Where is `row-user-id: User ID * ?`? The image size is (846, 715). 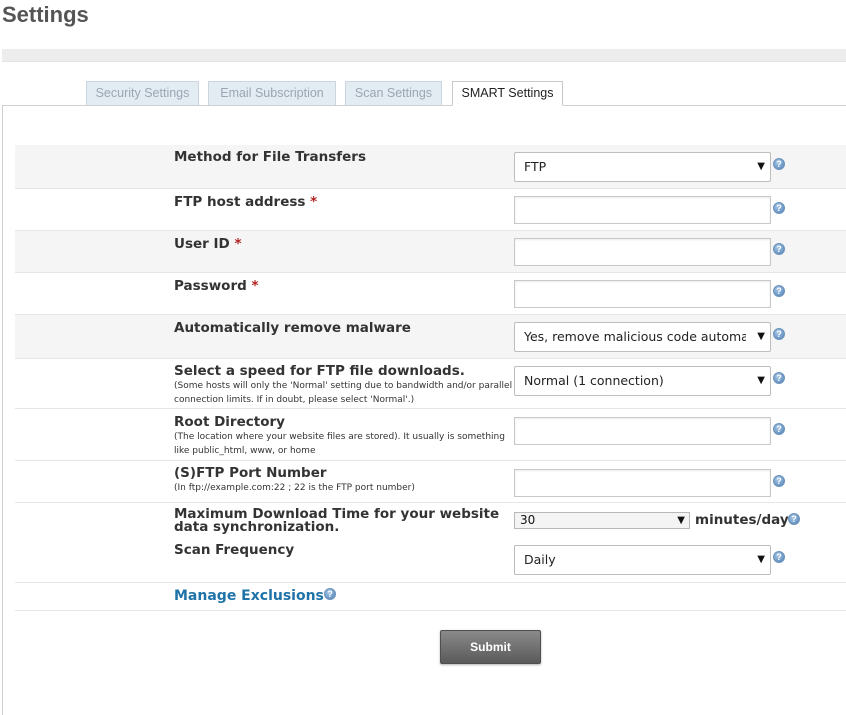 row-user-id: User ID * ? is located at coordinates (430, 252).